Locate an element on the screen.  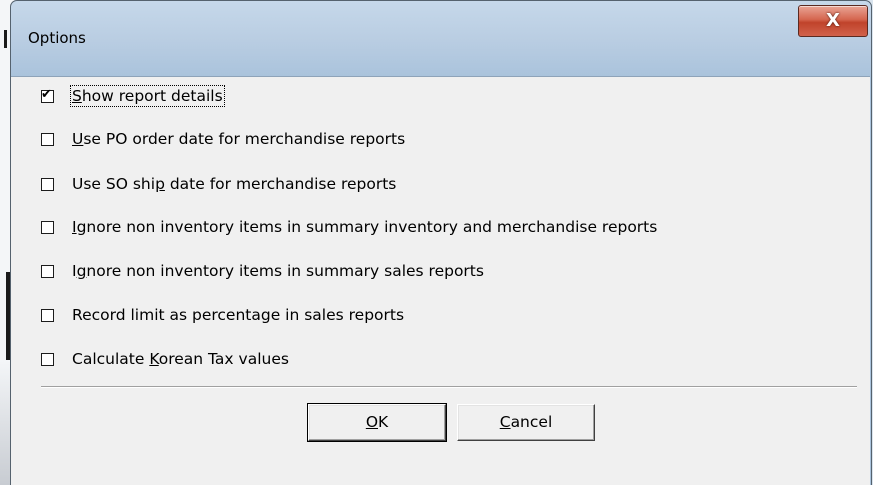
check-icon: ✔ is located at coordinates (46, 94).